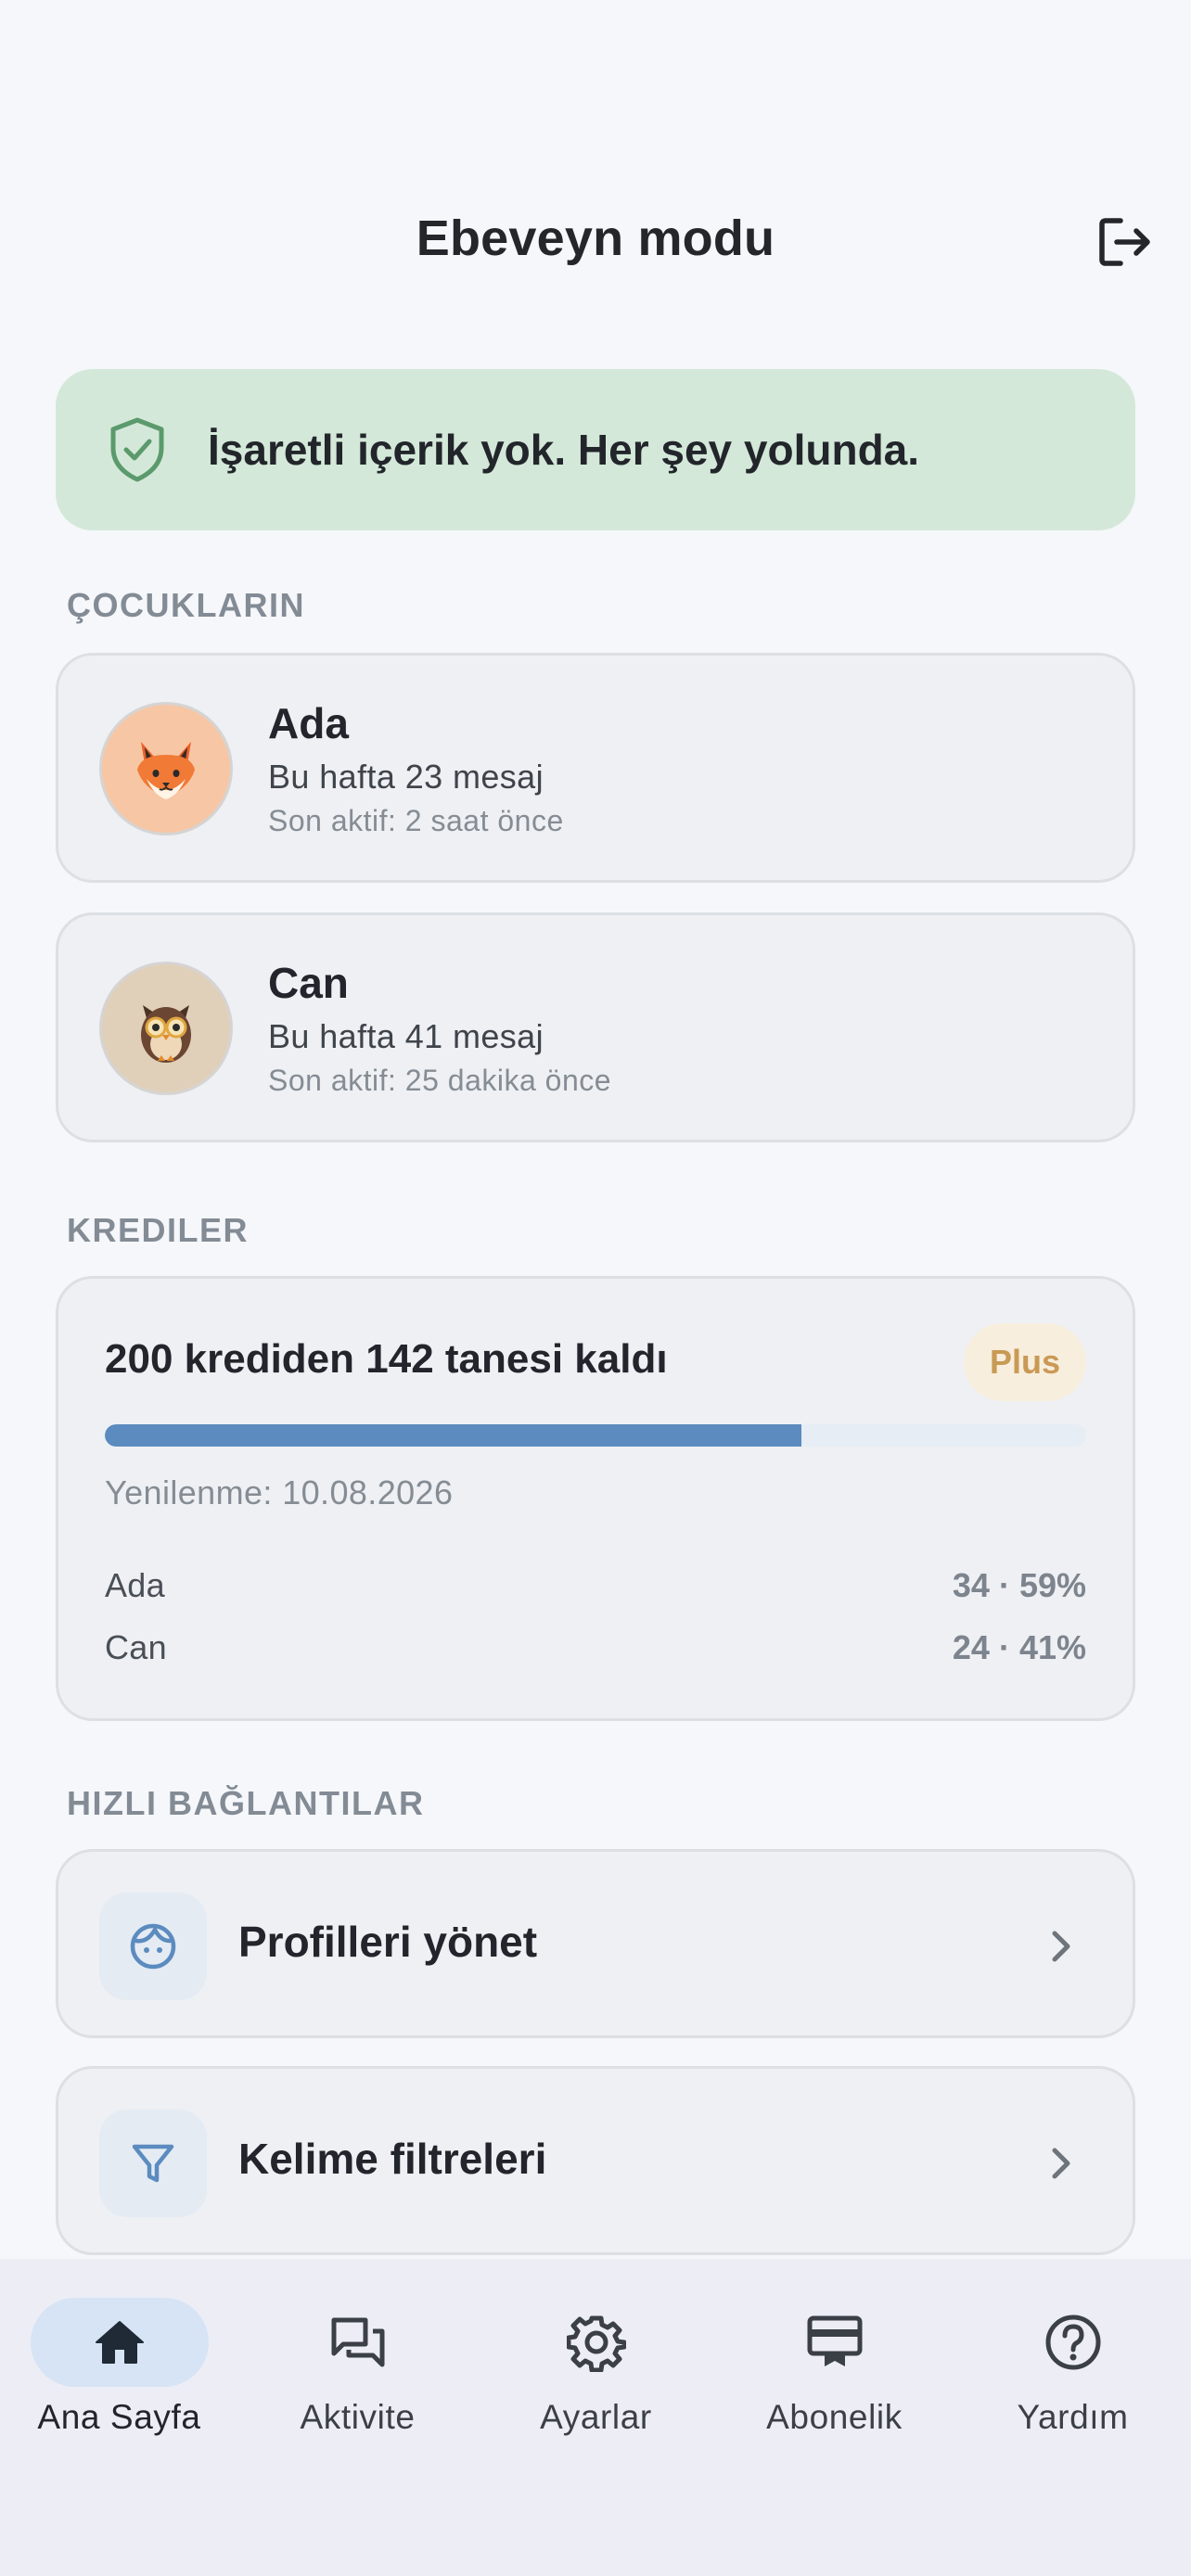 Image resolution: width=1191 pixels, height=2576 pixels. What do you see at coordinates (595, 2160) in the screenshot?
I see `word-filters-link: Kelime filtreleri` at bounding box center [595, 2160].